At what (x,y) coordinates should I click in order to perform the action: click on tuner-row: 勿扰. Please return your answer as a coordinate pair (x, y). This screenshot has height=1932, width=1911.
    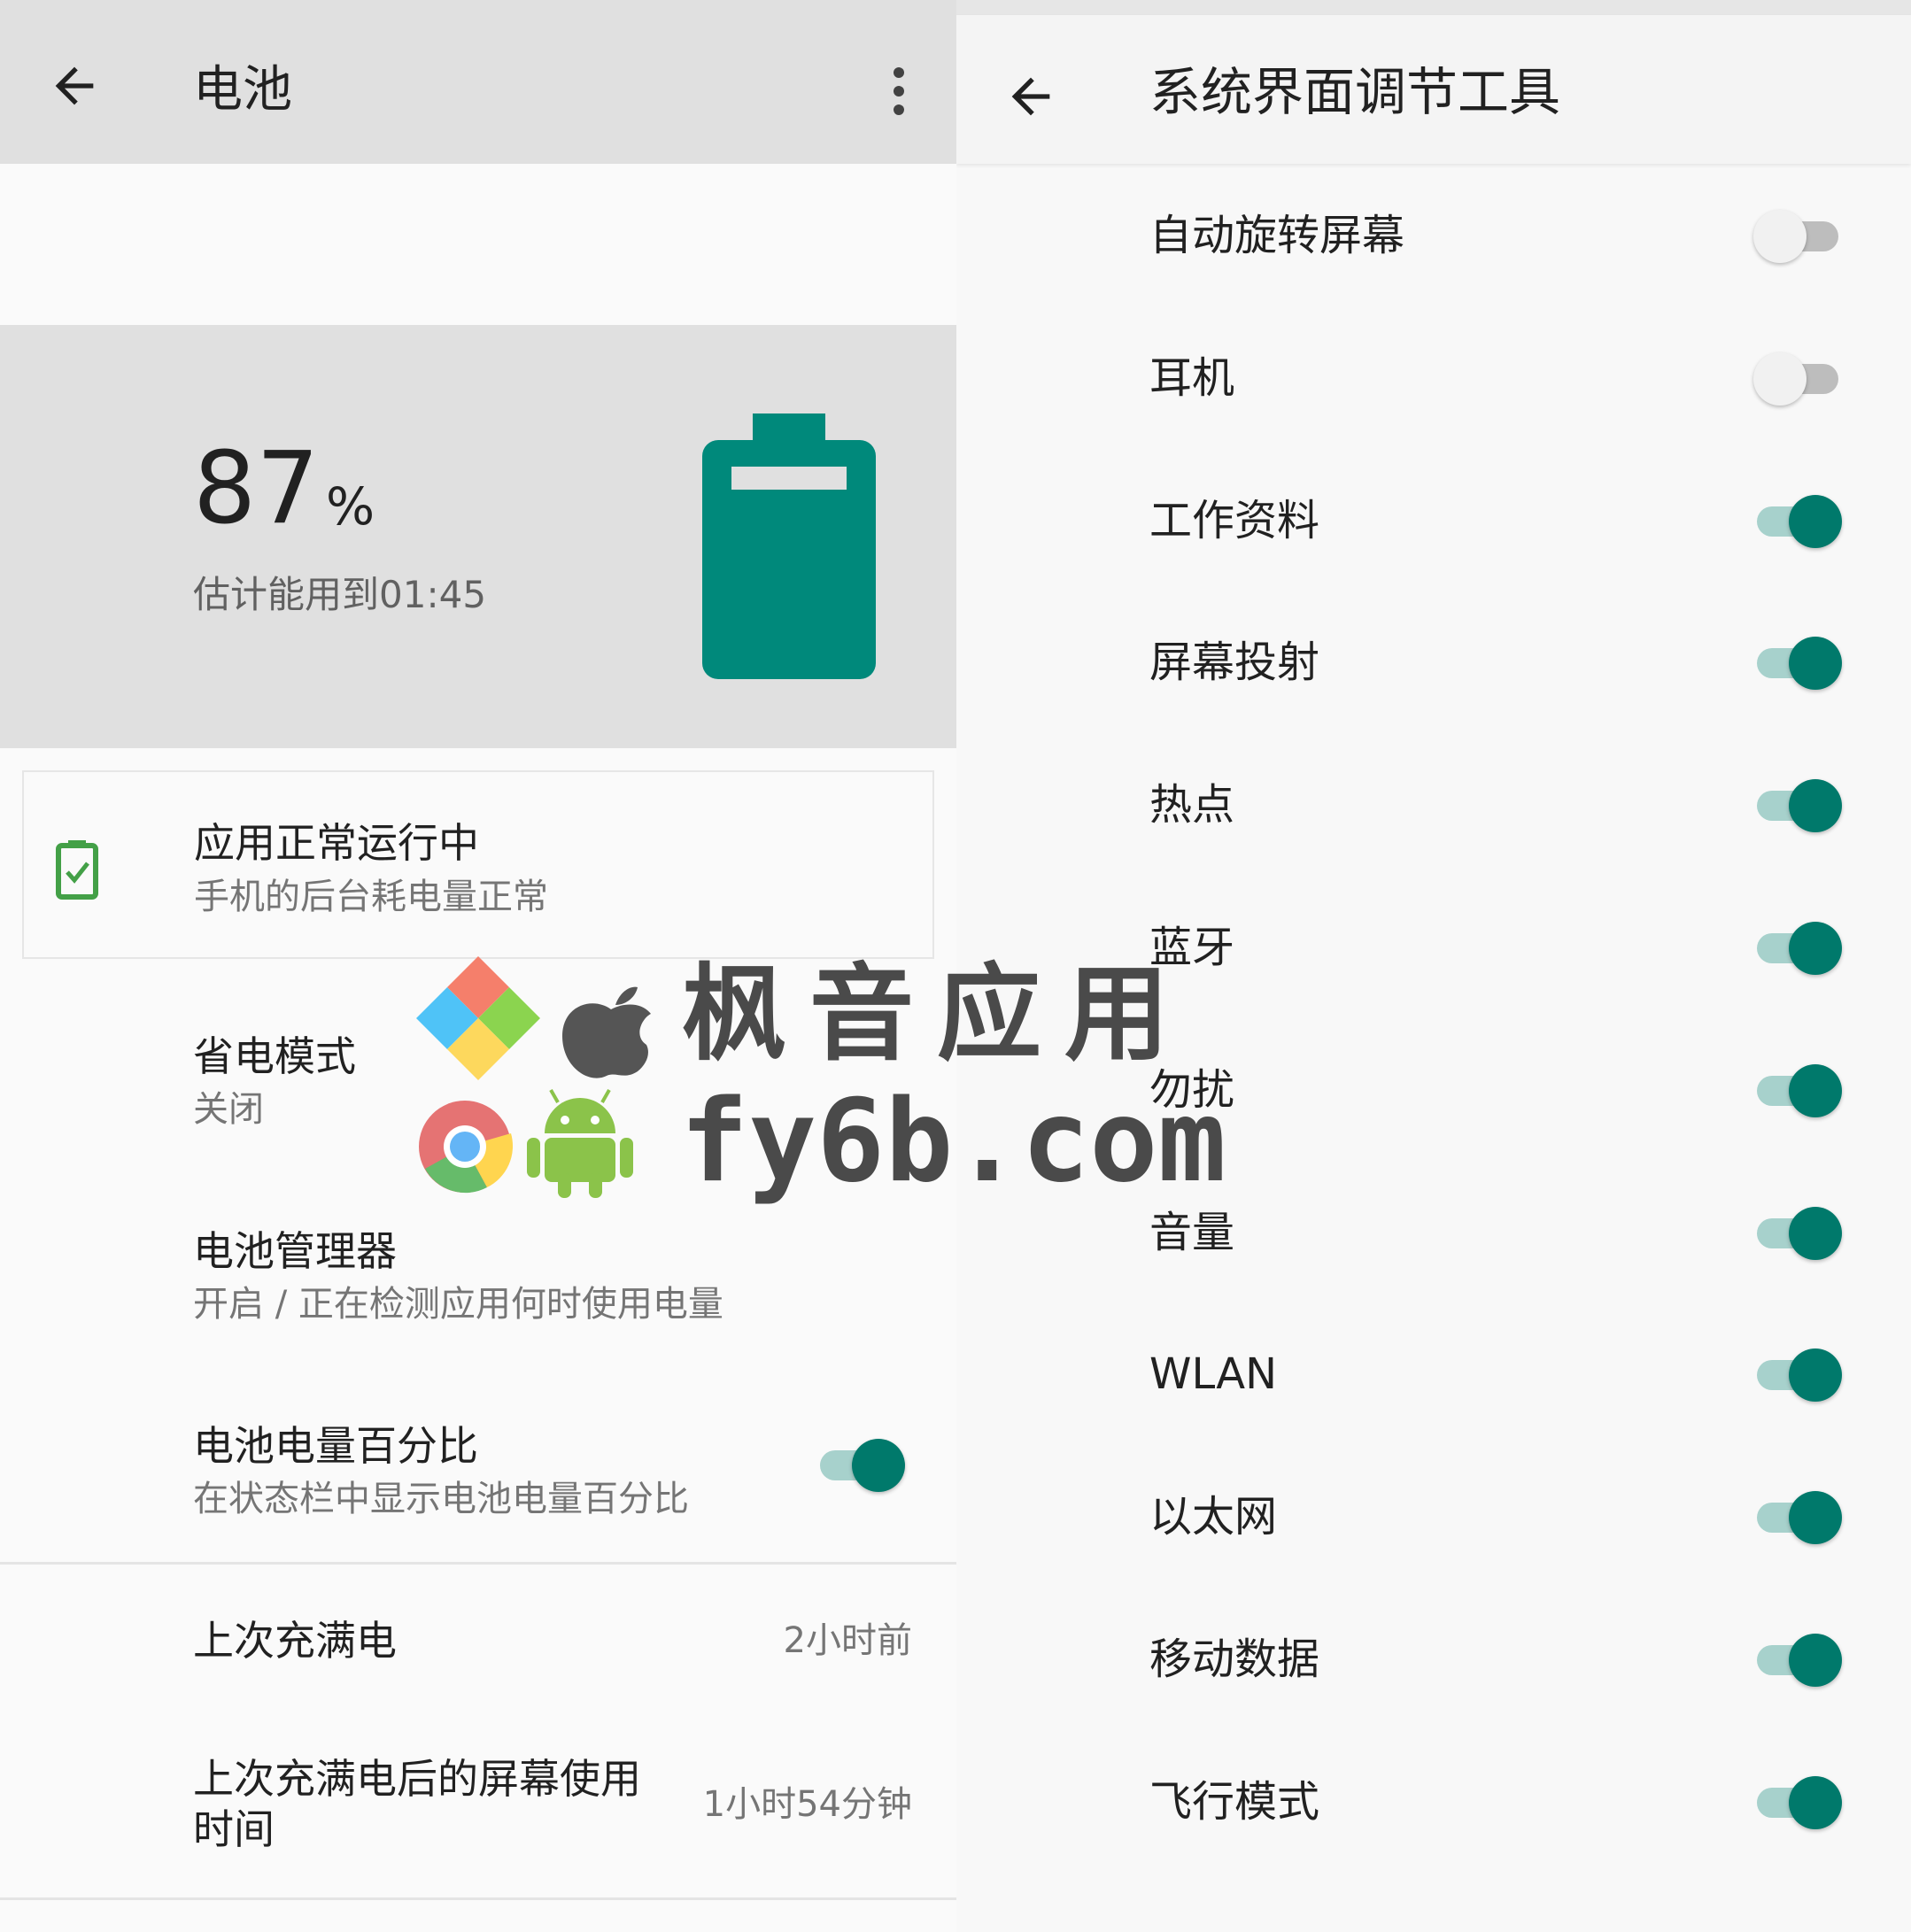
    Looking at the image, I should click on (1433, 1091).